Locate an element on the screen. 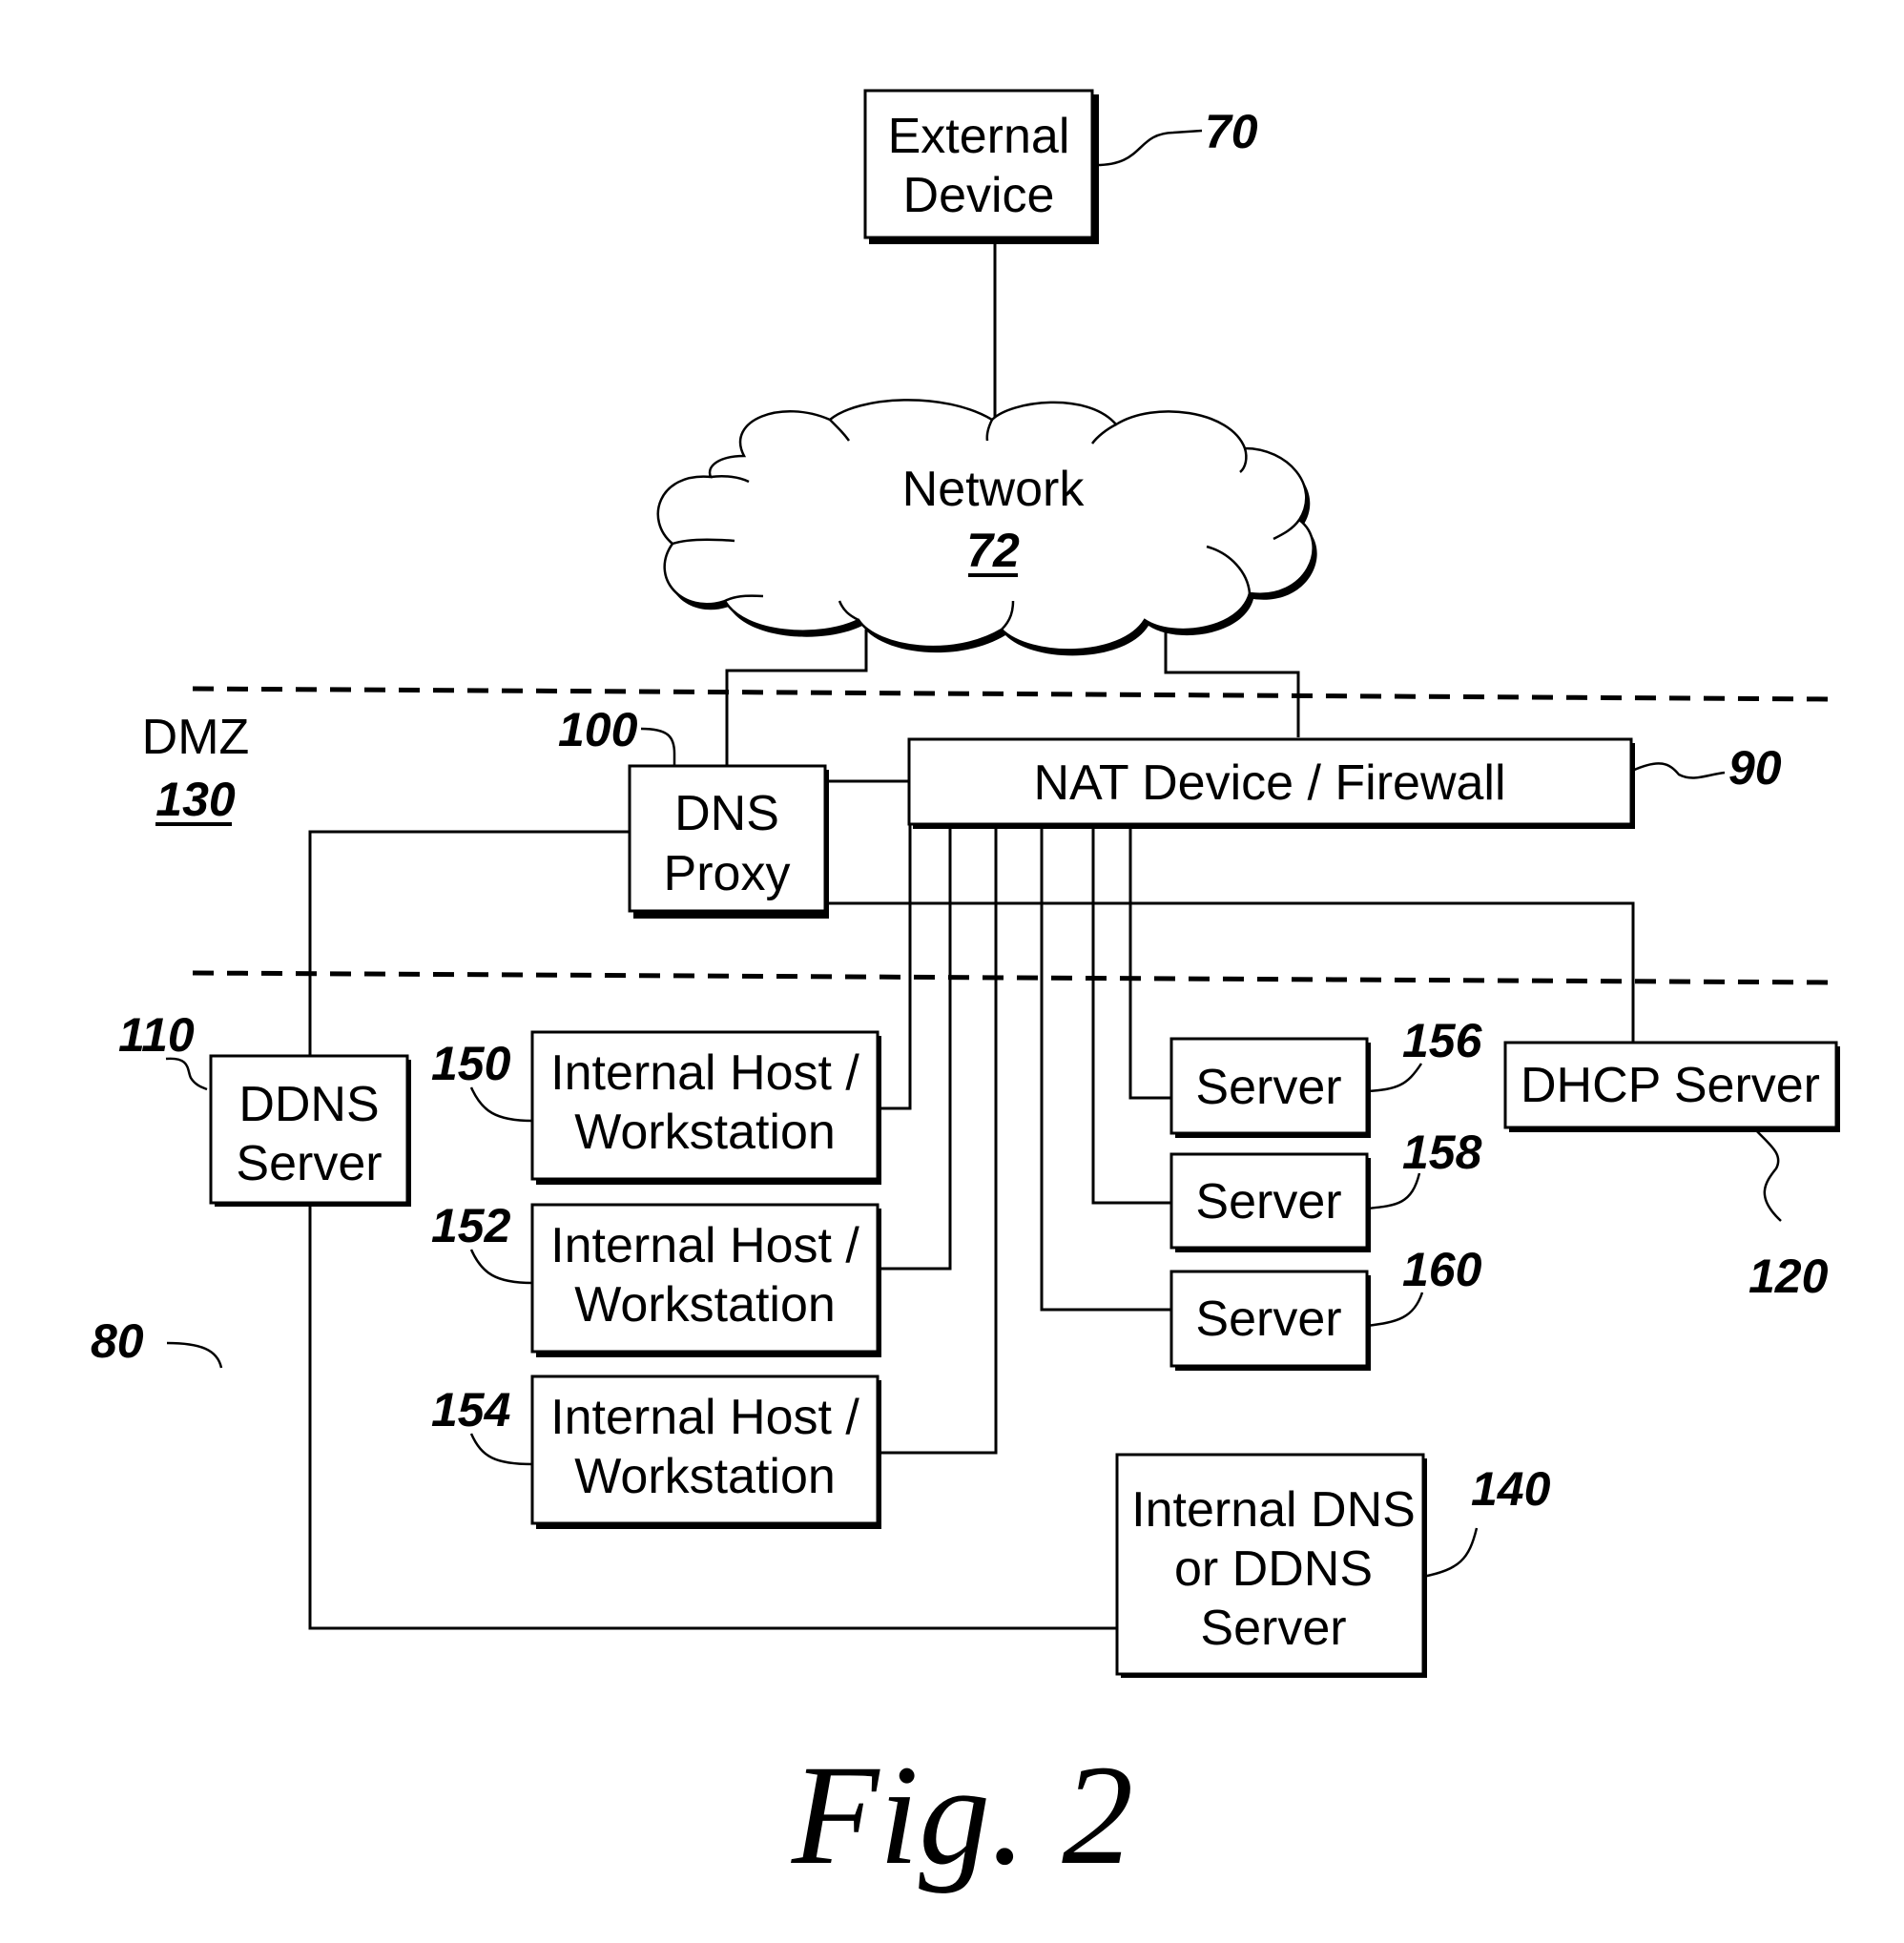  ref-160: 160 is located at coordinates (1442, 1270).